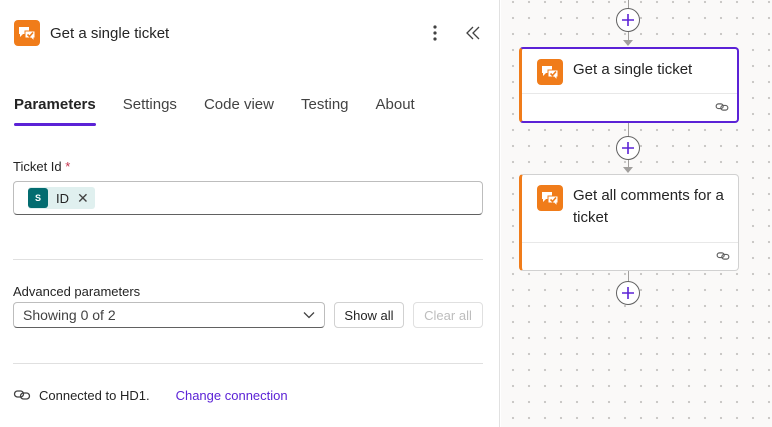  What do you see at coordinates (37, 166) in the screenshot?
I see `ticket-id-label-text: Ticket Id` at bounding box center [37, 166].